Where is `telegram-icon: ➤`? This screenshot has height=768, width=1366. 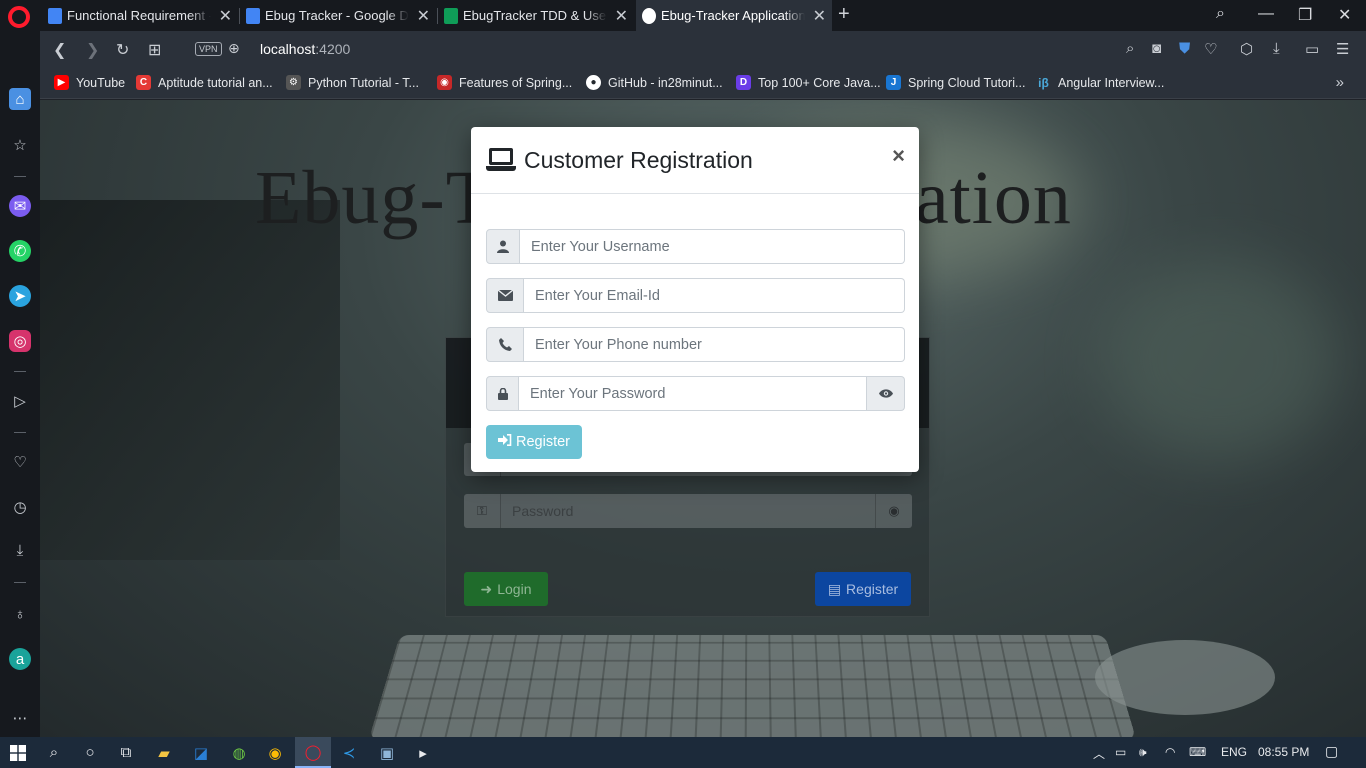 telegram-icon: ➤ is located at coordinates (20, 296).